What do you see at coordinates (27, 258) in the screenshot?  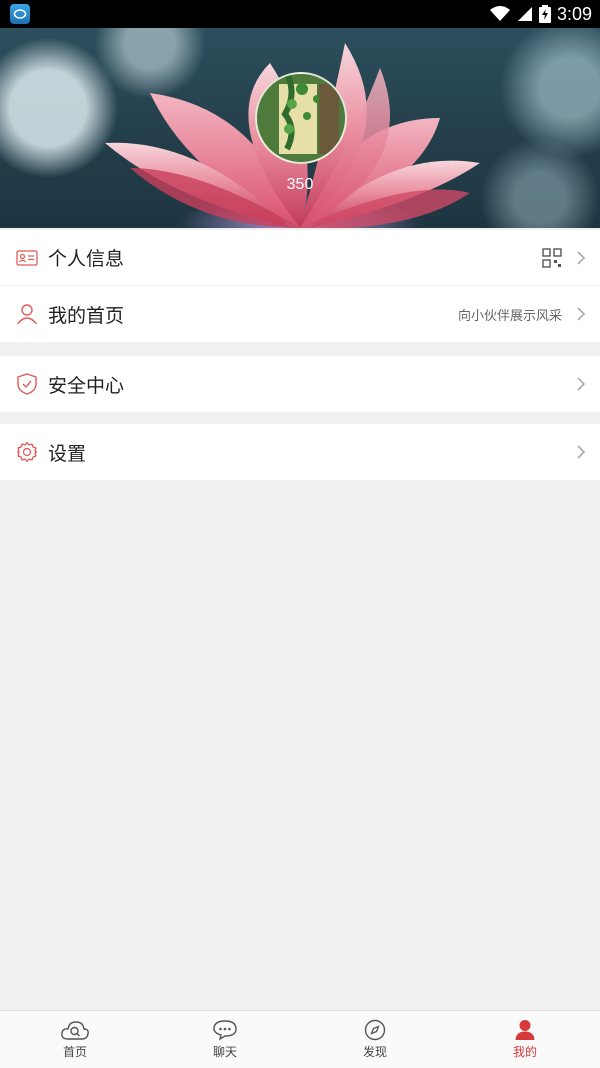 I see `id-card-icon` at bounding box center [27, 258].